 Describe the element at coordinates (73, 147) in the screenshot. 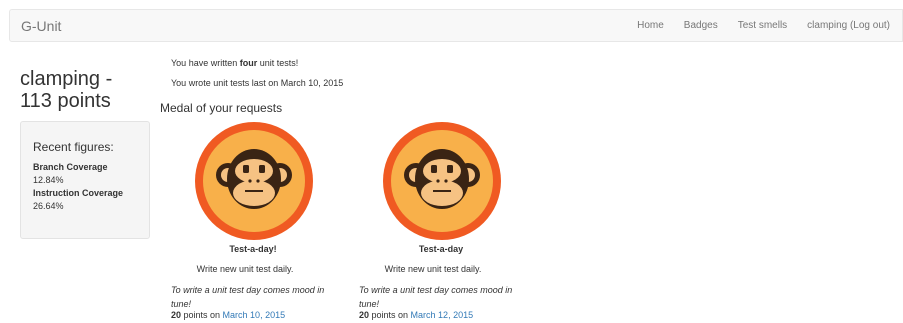

I see `recent-figures-title: Recent figures:` at that location.